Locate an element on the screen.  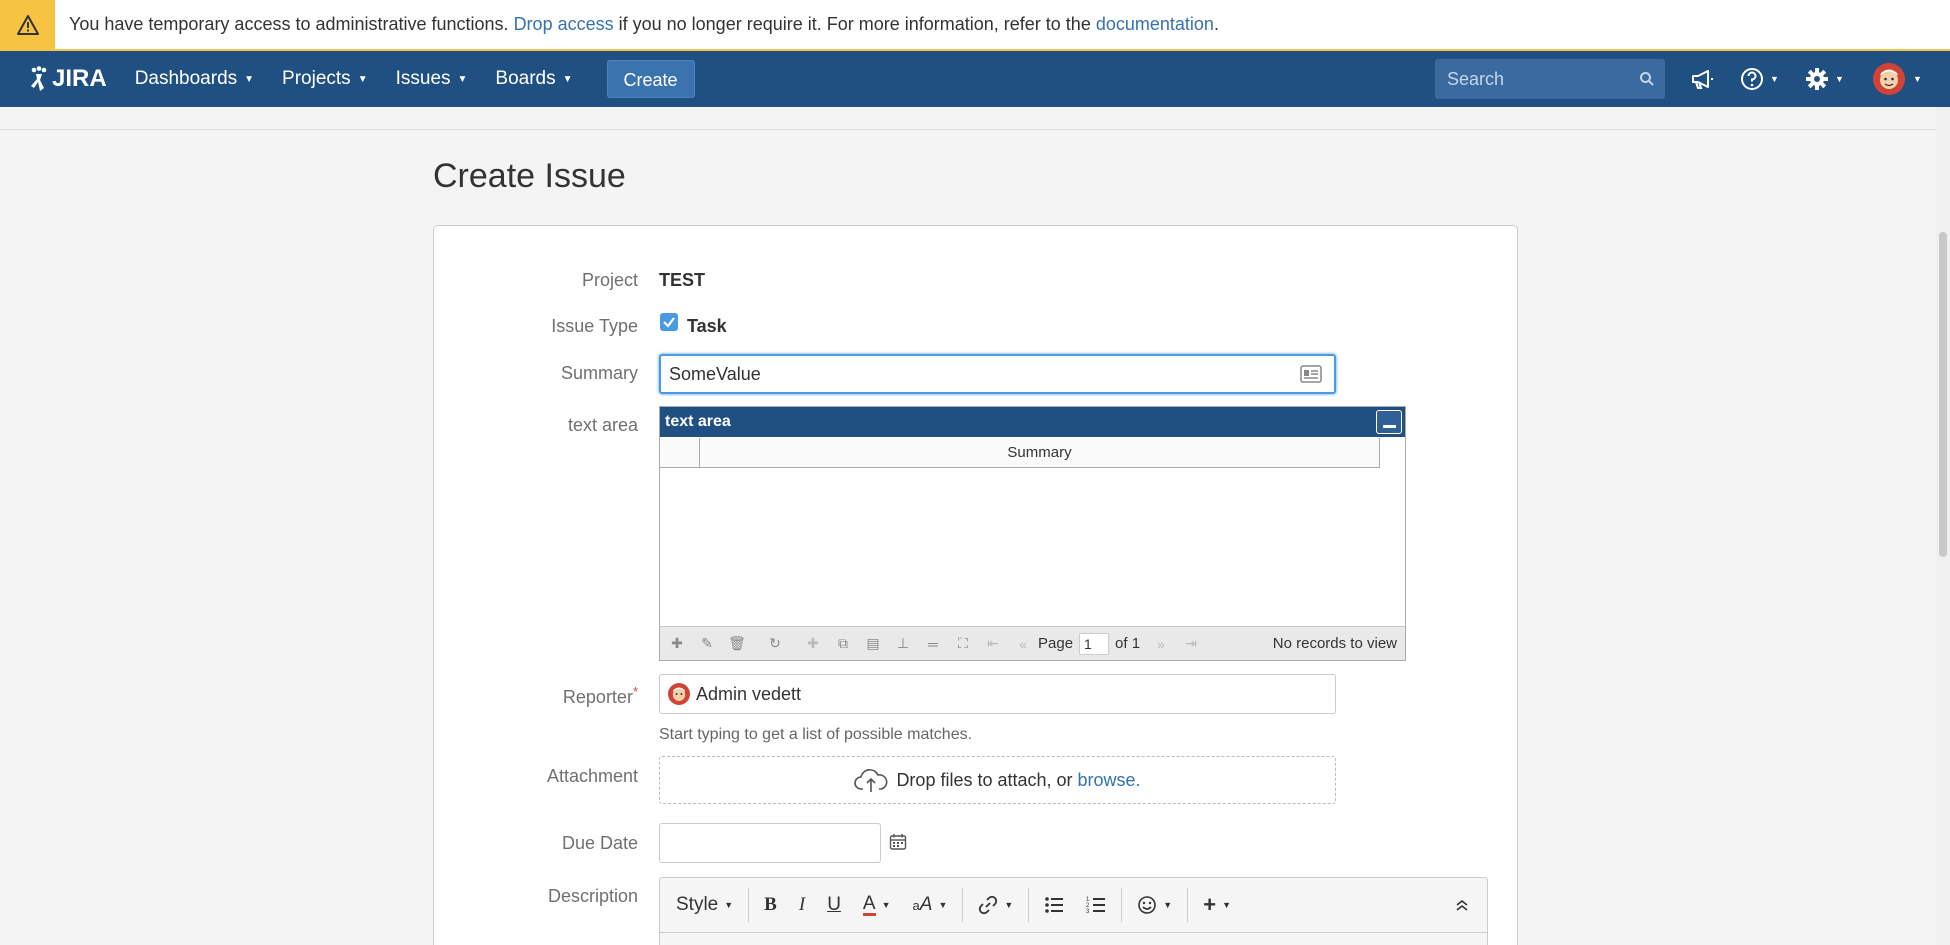
reporter-value: Admin vedett is located at coordinates (749, 693).